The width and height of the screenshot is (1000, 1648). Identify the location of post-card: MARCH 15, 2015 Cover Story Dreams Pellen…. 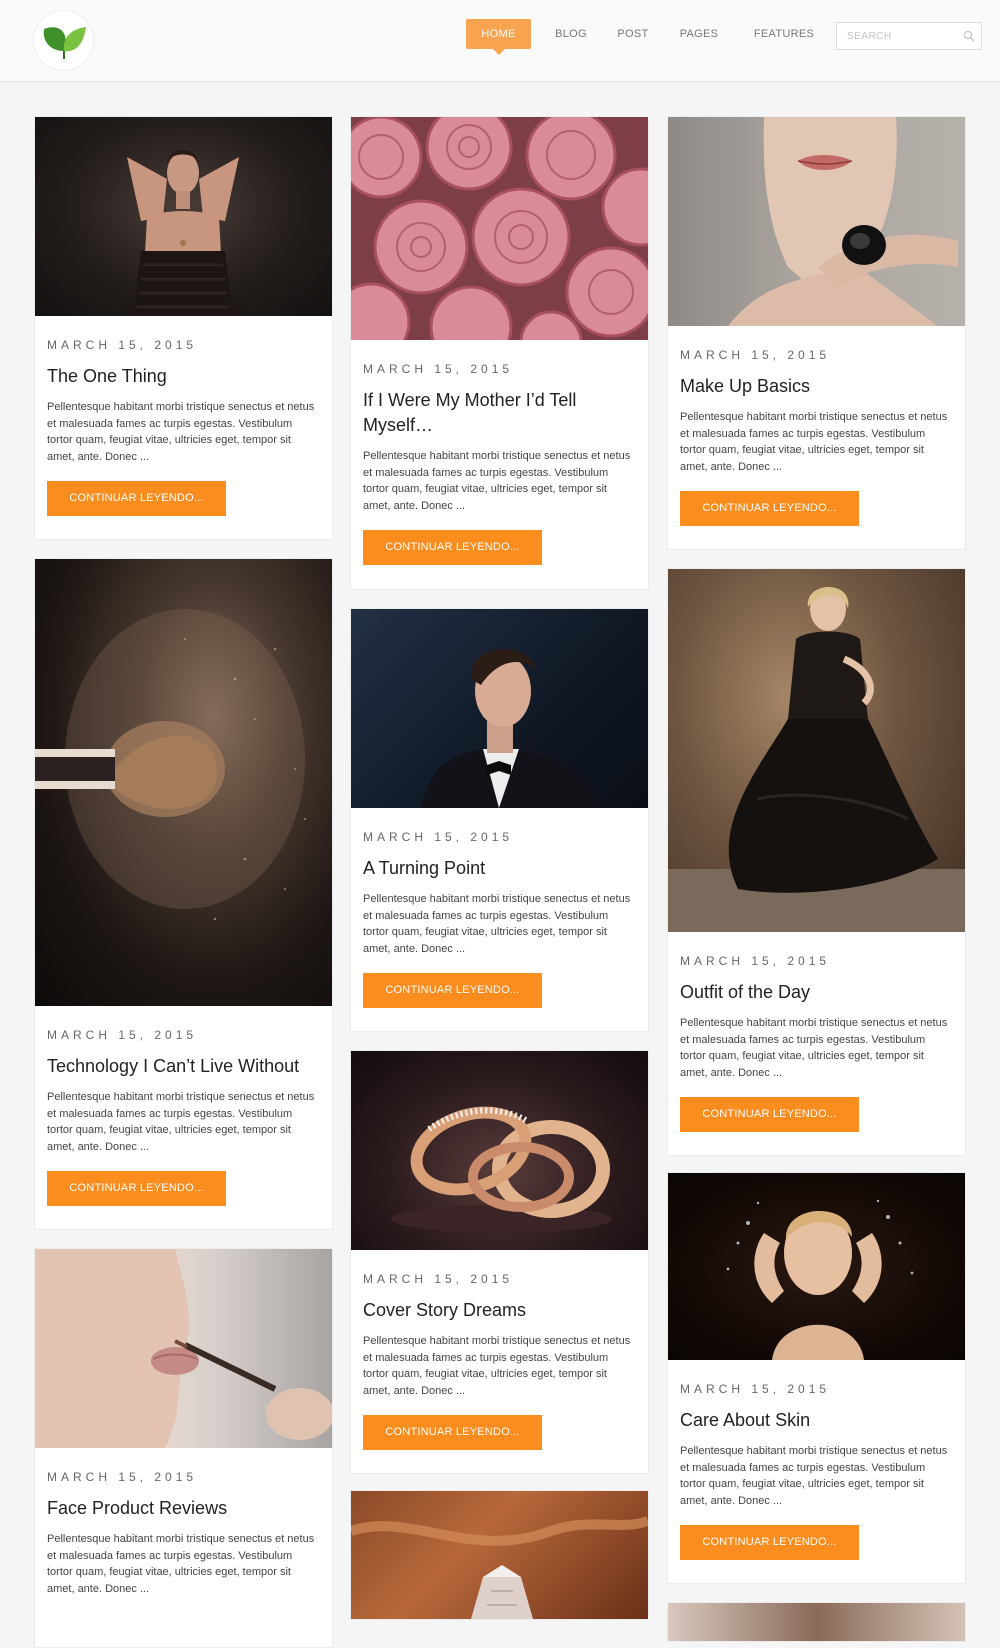
(499, 1262).